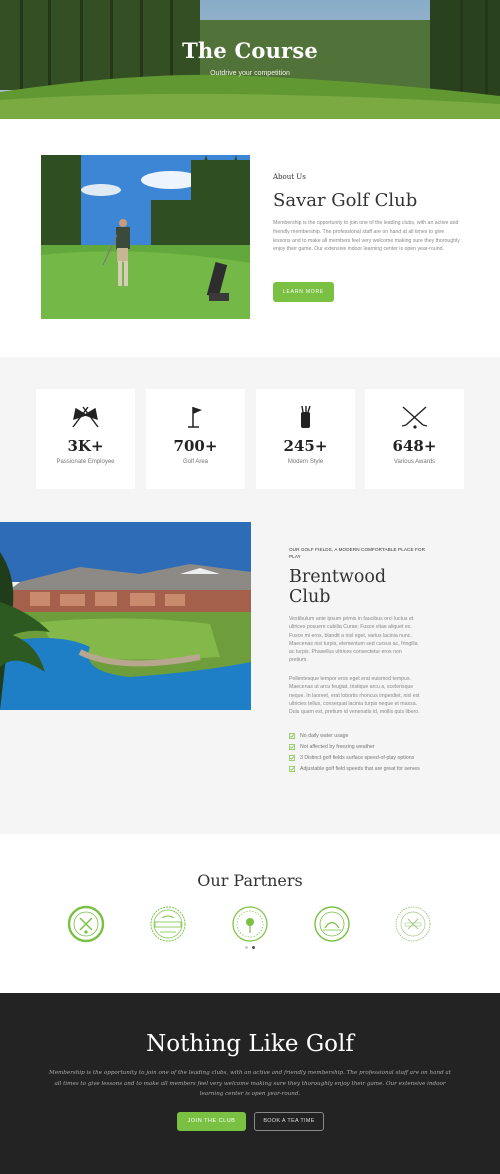  Describe the element at coordinates (195, 462) in the screenshot. I see `stat-label: Golf Area` at that location.